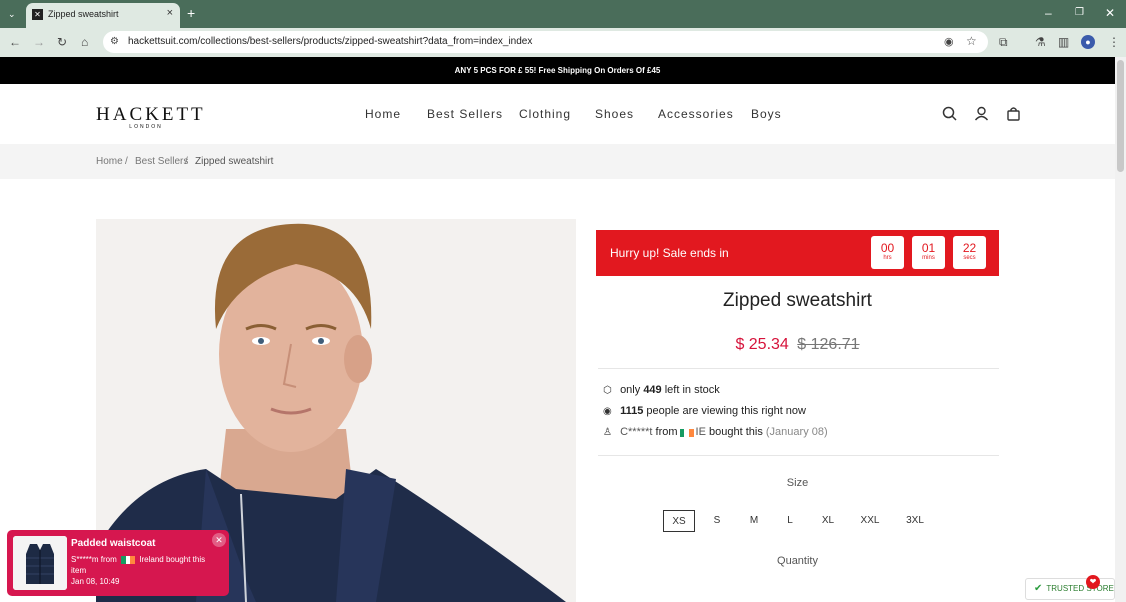 Image resolution: width=1126 pixels, height=602 pixels. What do you see at coordinates (887, 248) in the screenshot?
I see `countdown-hours-value: 00` at bounding box center [887, 248].